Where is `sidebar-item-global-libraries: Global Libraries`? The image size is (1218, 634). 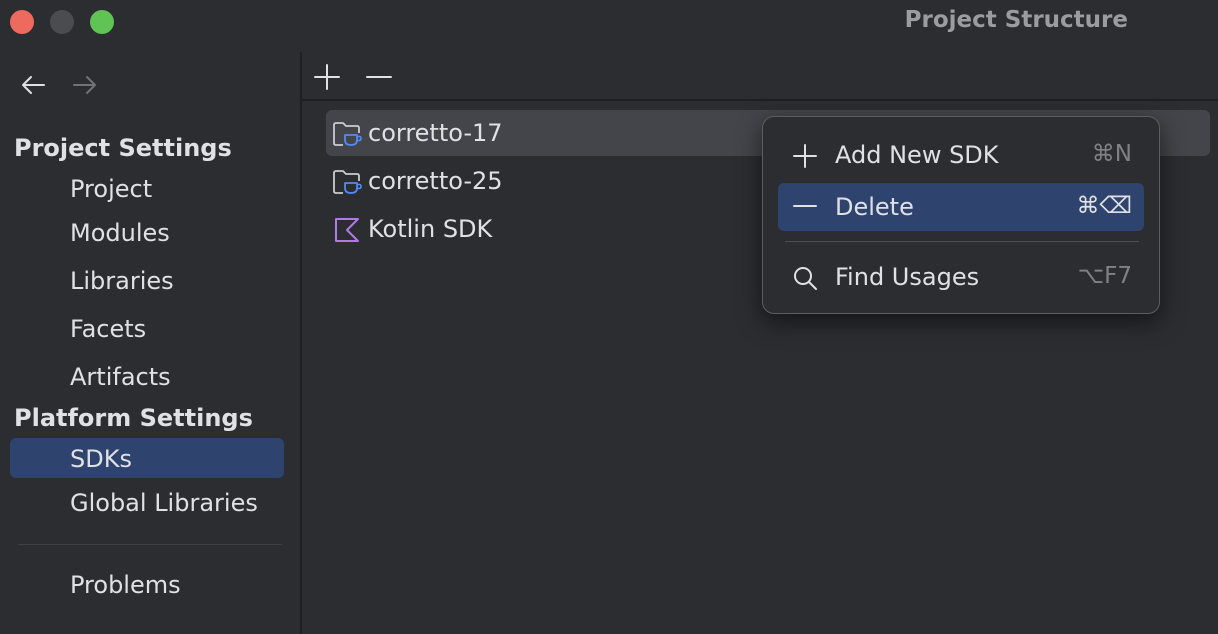
sidebar-item-global-libraries: Global Libraries is located at coordinates (147, 502).